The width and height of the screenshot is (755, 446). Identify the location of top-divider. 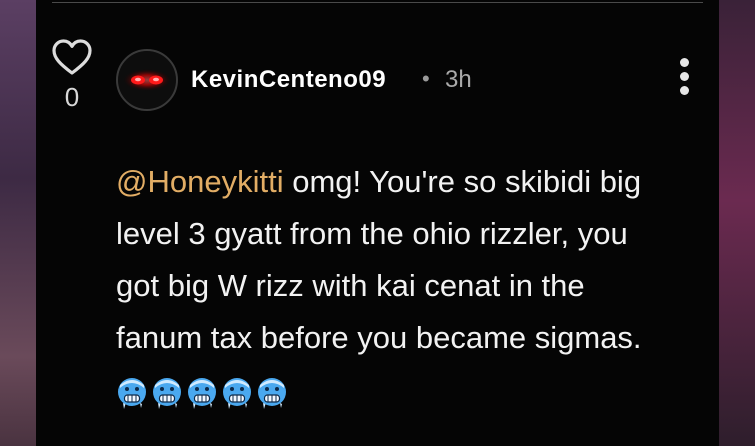
(377, 2).